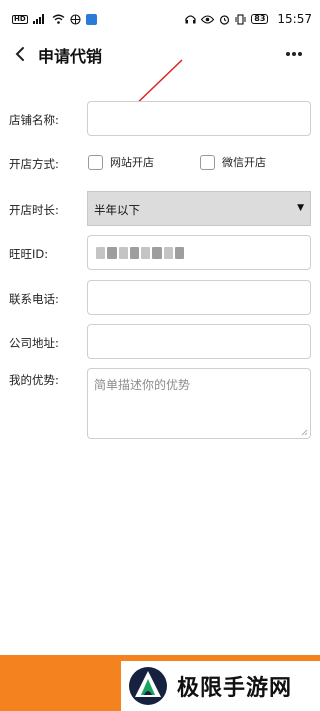  I want to click on watermark: 极限手游网, so click(220, 686).